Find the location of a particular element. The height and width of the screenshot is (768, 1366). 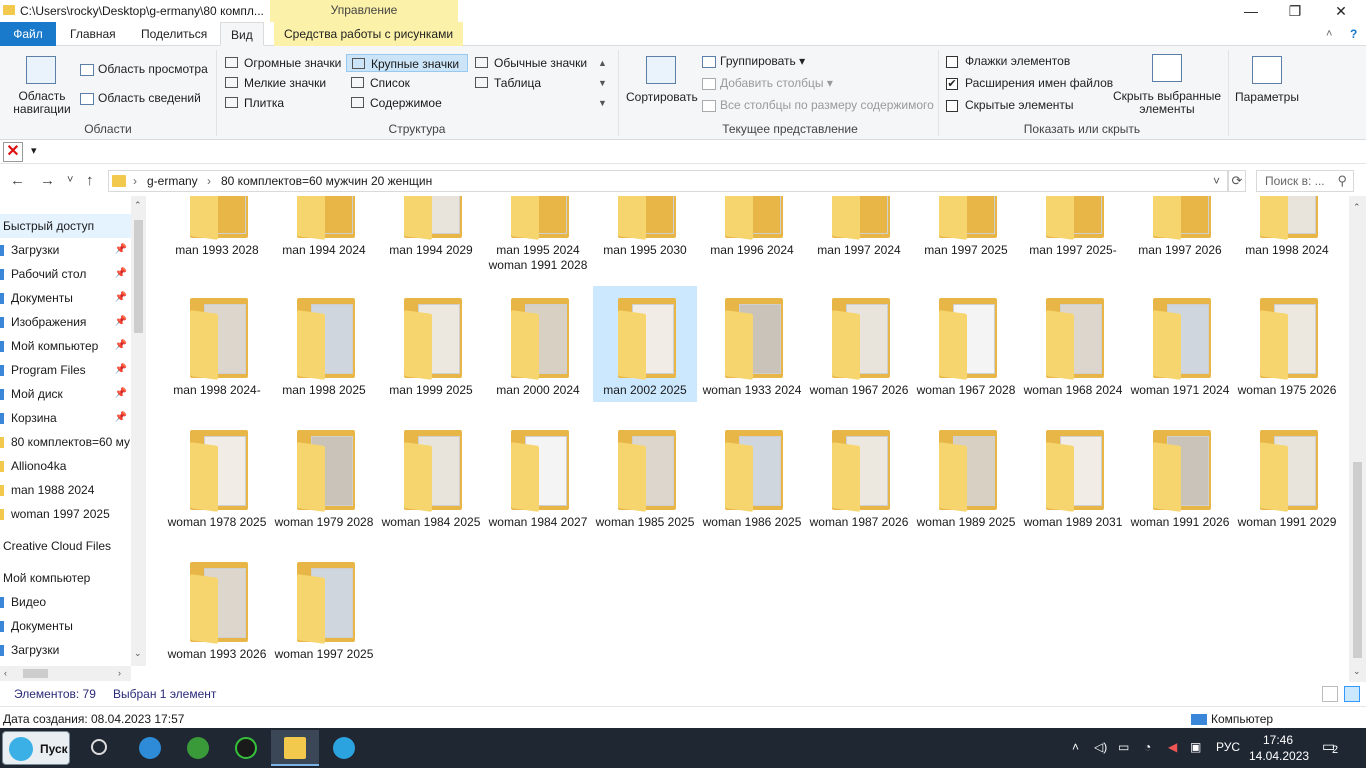

folder-item: woman 1985 2025 is located at coordinates (645, 476).